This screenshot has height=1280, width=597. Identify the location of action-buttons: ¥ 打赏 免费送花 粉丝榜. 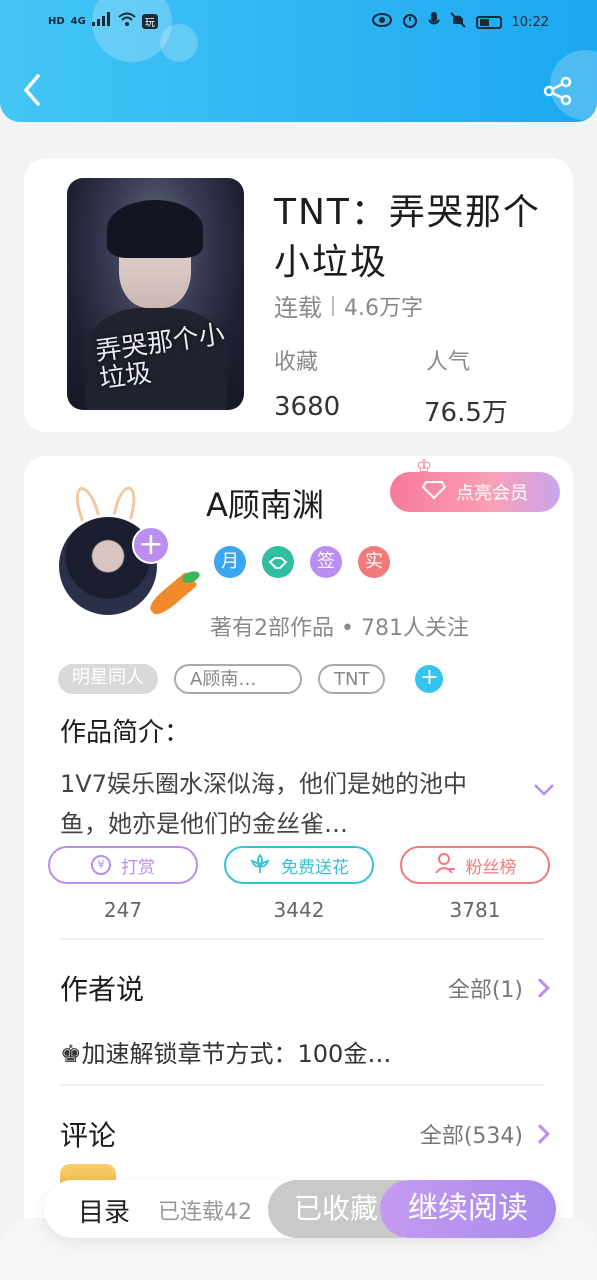
(299, 865).